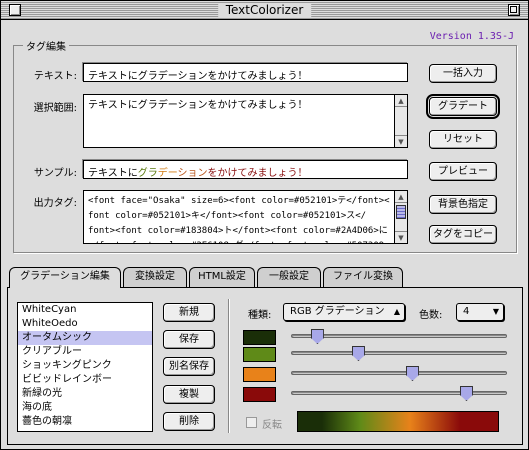 This screenshot has width=529, height=450. Describe the element at coordinates (198, 105) in the screenshot. I see `selection-text: テキストにグラデーションをかけてみましょう！` at that location.